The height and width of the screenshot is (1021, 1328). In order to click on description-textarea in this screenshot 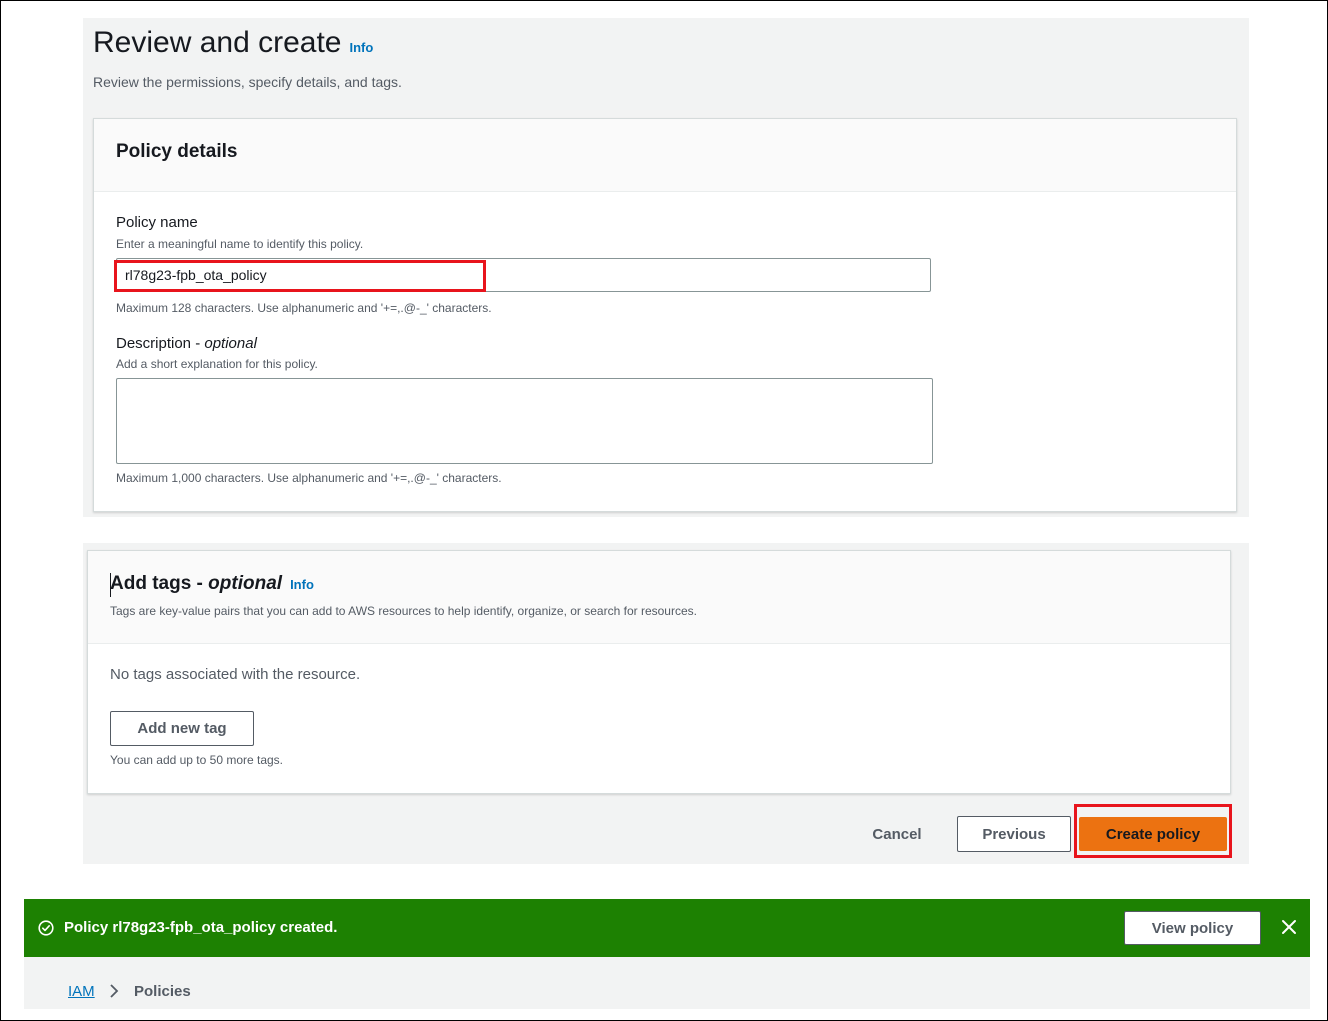, I will do `click(524, 421)`.